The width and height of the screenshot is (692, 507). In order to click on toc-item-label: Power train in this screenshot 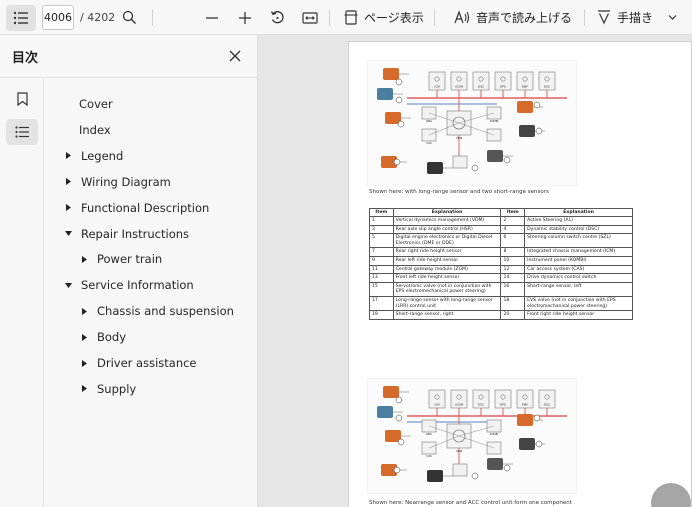, I will do `click(130, 259)`.